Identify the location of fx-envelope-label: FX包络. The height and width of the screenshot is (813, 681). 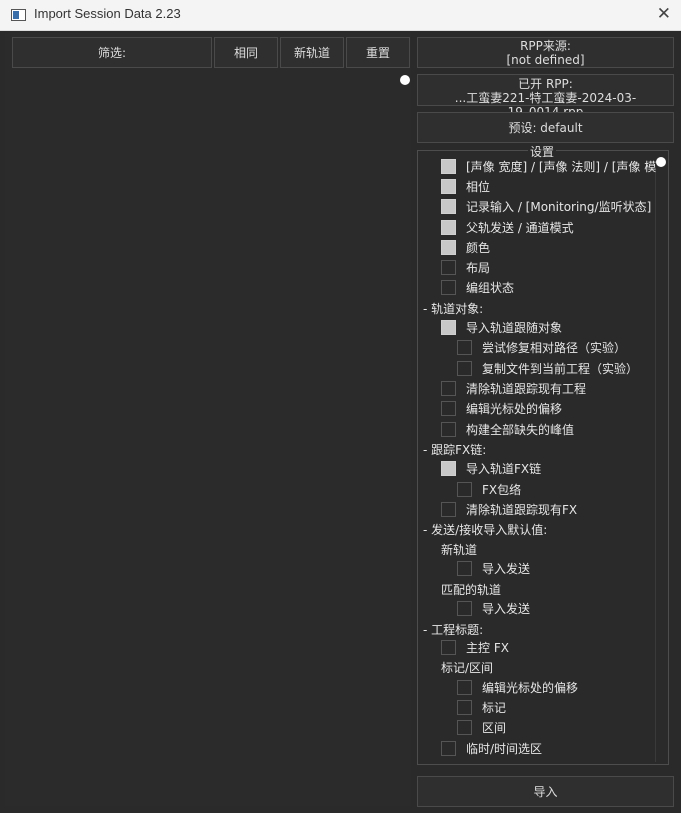
(502, 490).